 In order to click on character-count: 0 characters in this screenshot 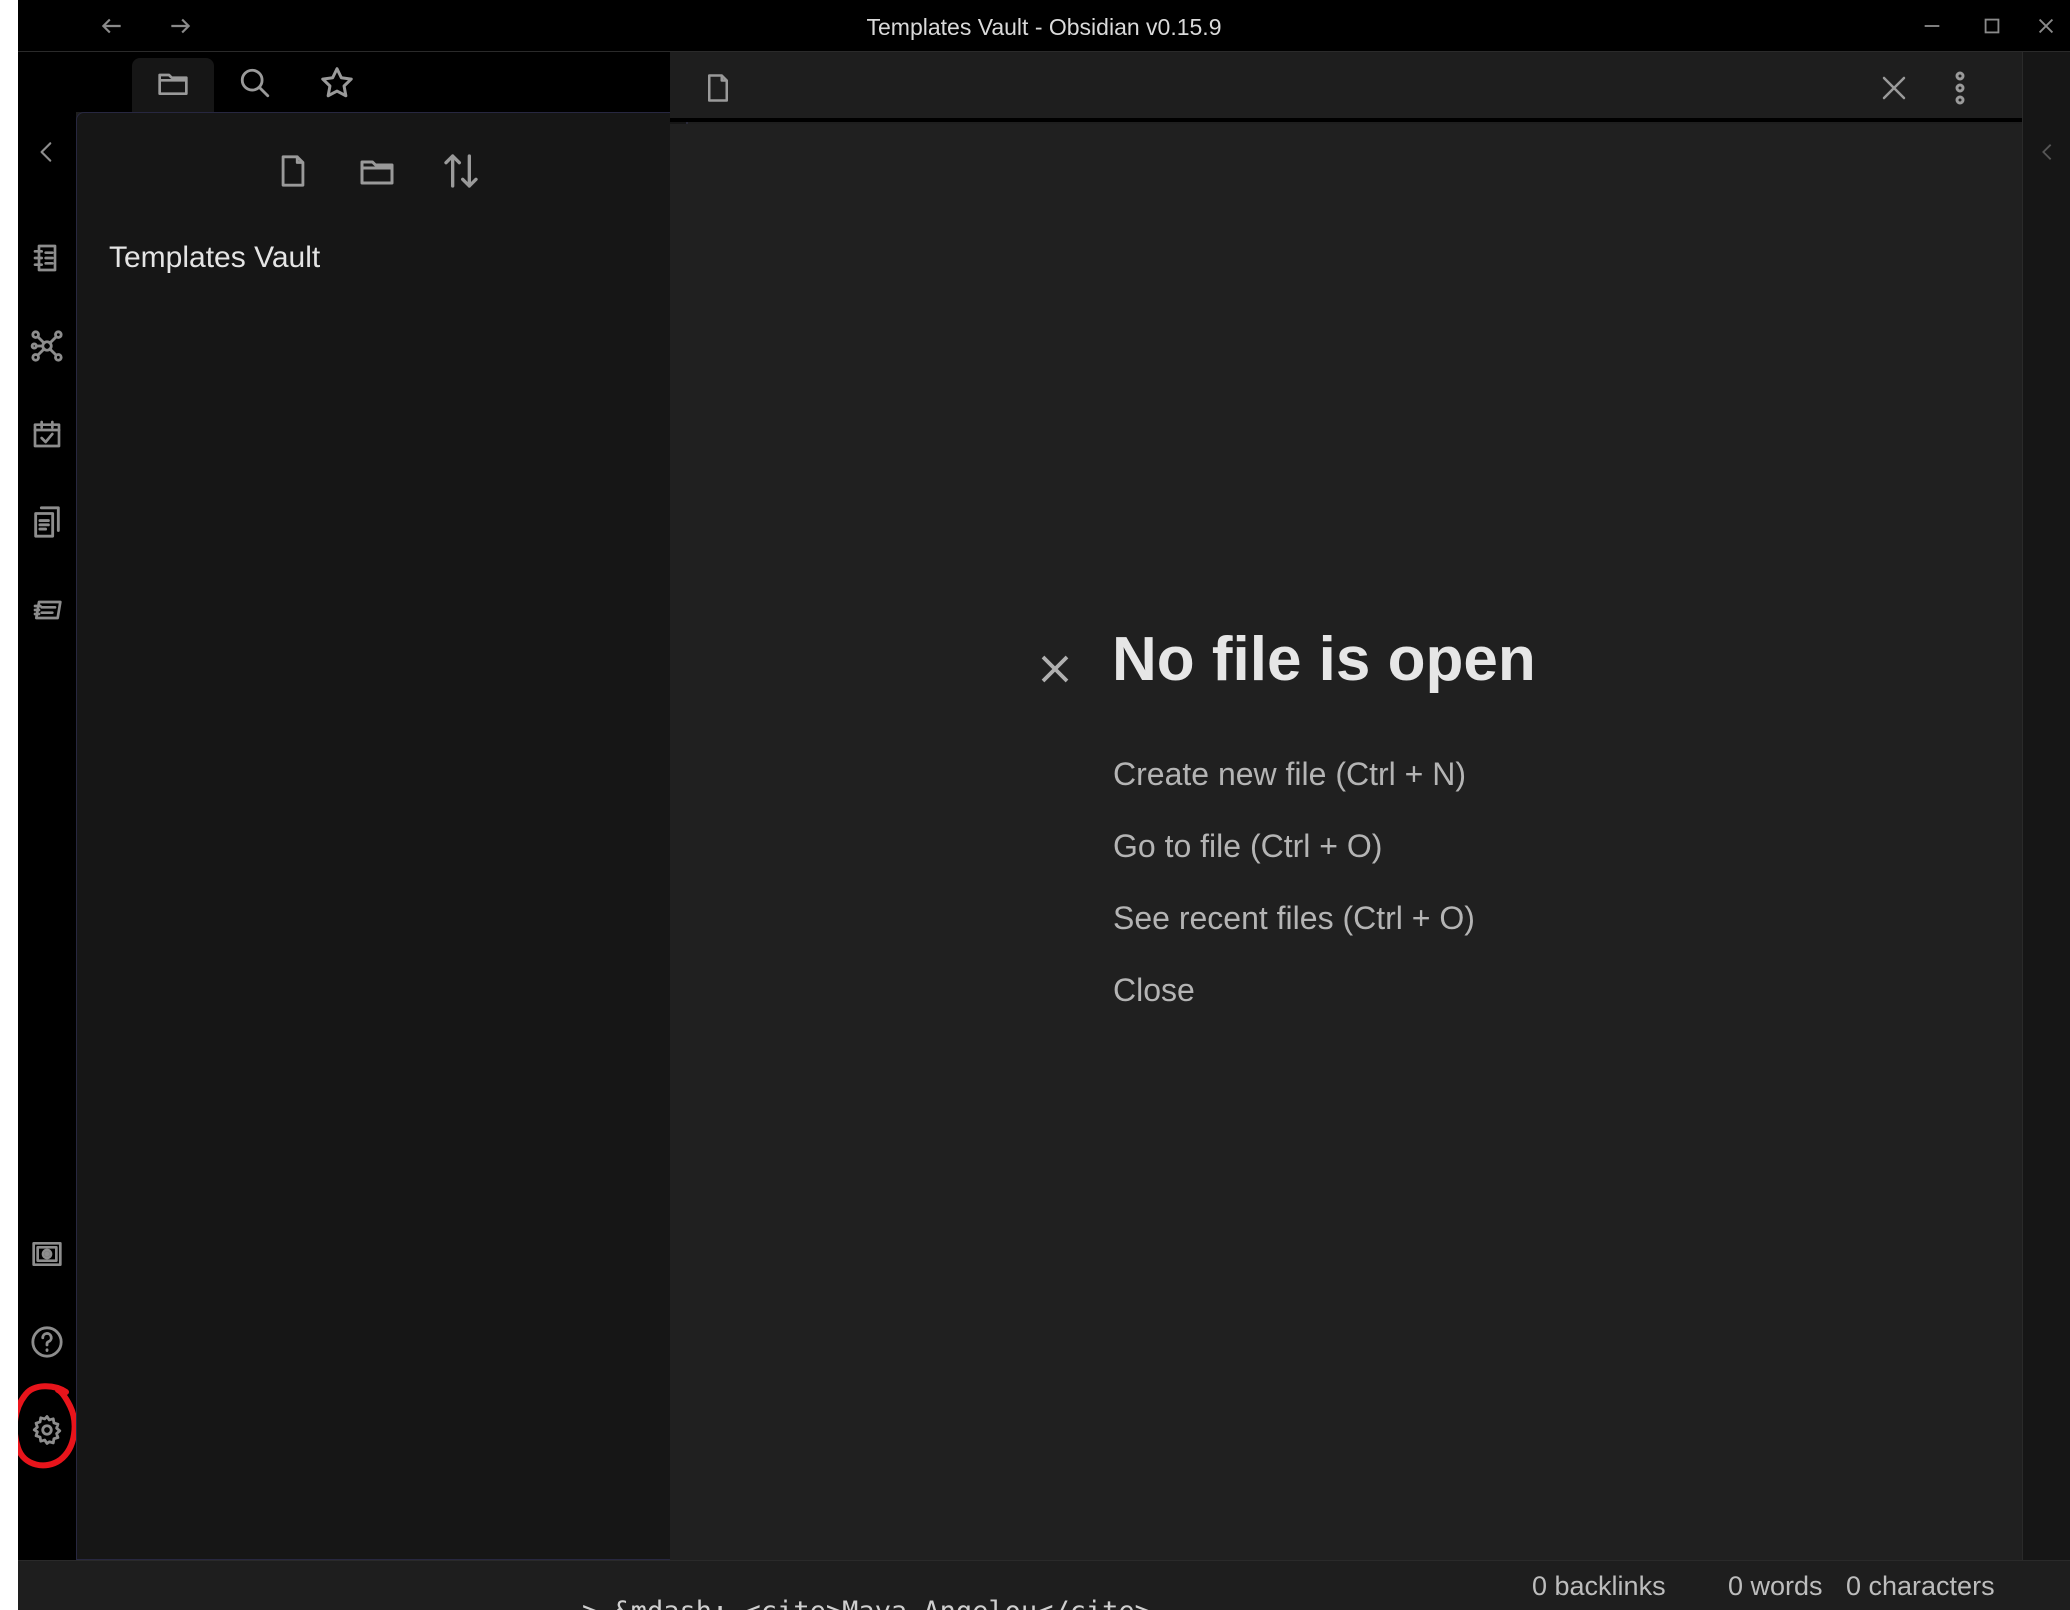, I will do `click(1920, 1586)`.